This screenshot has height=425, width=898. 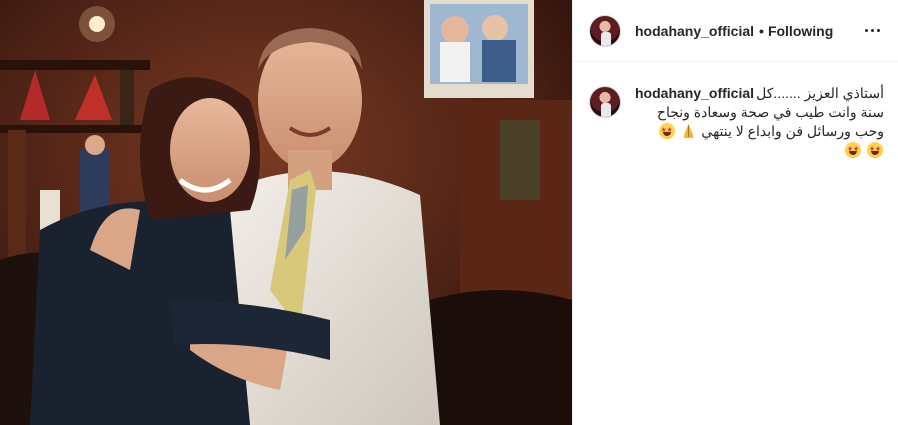 I want to click on author-username: hodahany_official, so click(x=694, y=31).